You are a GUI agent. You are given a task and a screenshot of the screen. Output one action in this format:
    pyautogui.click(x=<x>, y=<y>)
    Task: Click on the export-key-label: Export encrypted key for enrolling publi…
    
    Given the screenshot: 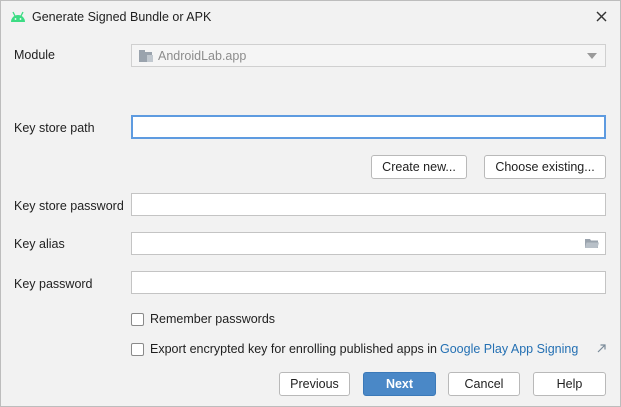 What is the action you would take?
    pyautogui.click(x=293, y=349)
    